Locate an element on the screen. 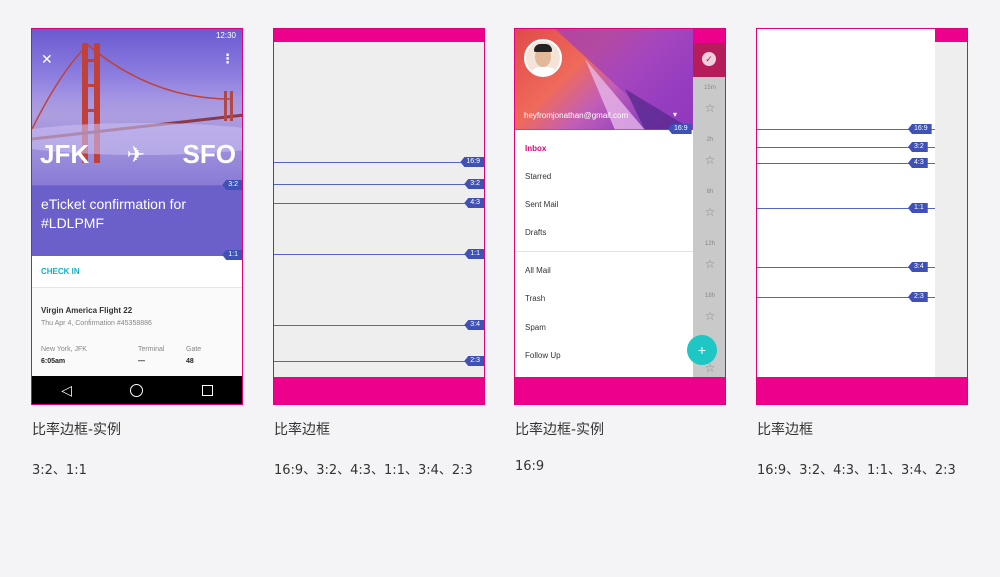 The width and height of the screenshot is (1000, 577). airplane-icon: ✈ is located at coordinates (136, 154).